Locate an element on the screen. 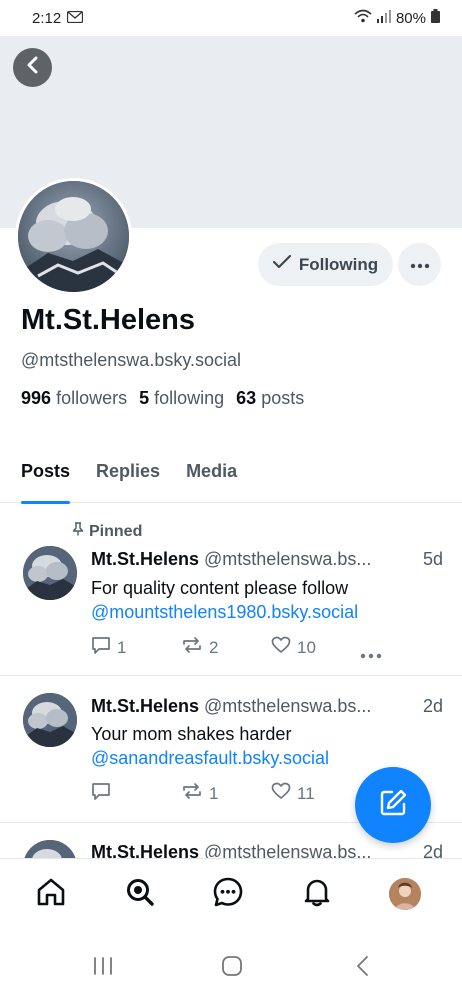  profile-handle: @mtsthelenswa.bsky.social is located at coordinates (131, 360).